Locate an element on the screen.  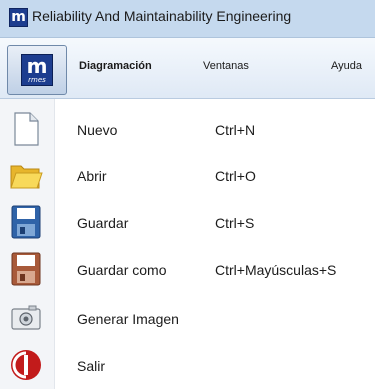
menu-item-label: Generar Imagen is located at coordinates (128, 319).